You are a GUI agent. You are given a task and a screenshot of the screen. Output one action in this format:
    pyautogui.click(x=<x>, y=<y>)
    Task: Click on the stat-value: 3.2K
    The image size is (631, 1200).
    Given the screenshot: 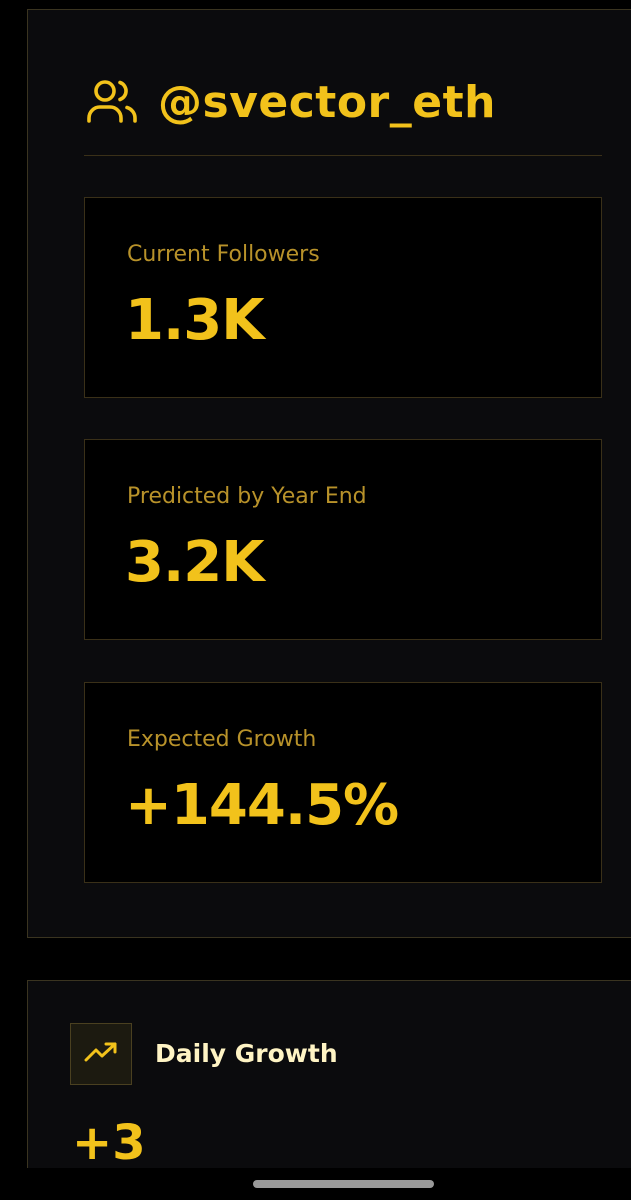 What is the action you would take?
    pyautogui.click(x=195, y=562)
    